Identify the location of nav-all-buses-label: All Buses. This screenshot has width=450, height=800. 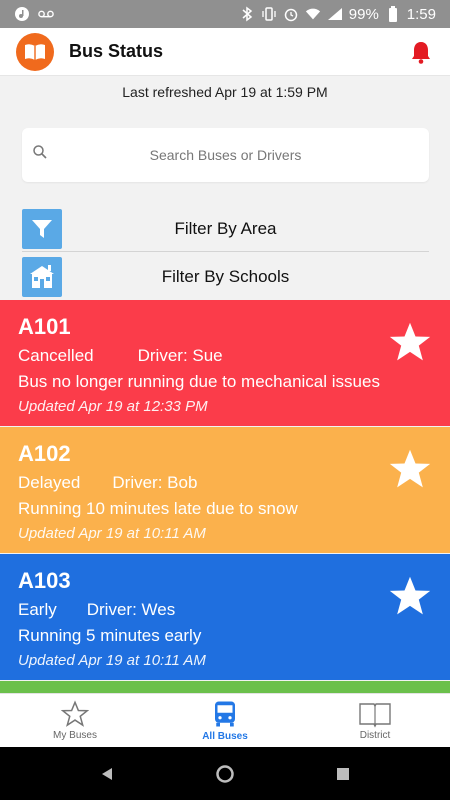
(225, 736).